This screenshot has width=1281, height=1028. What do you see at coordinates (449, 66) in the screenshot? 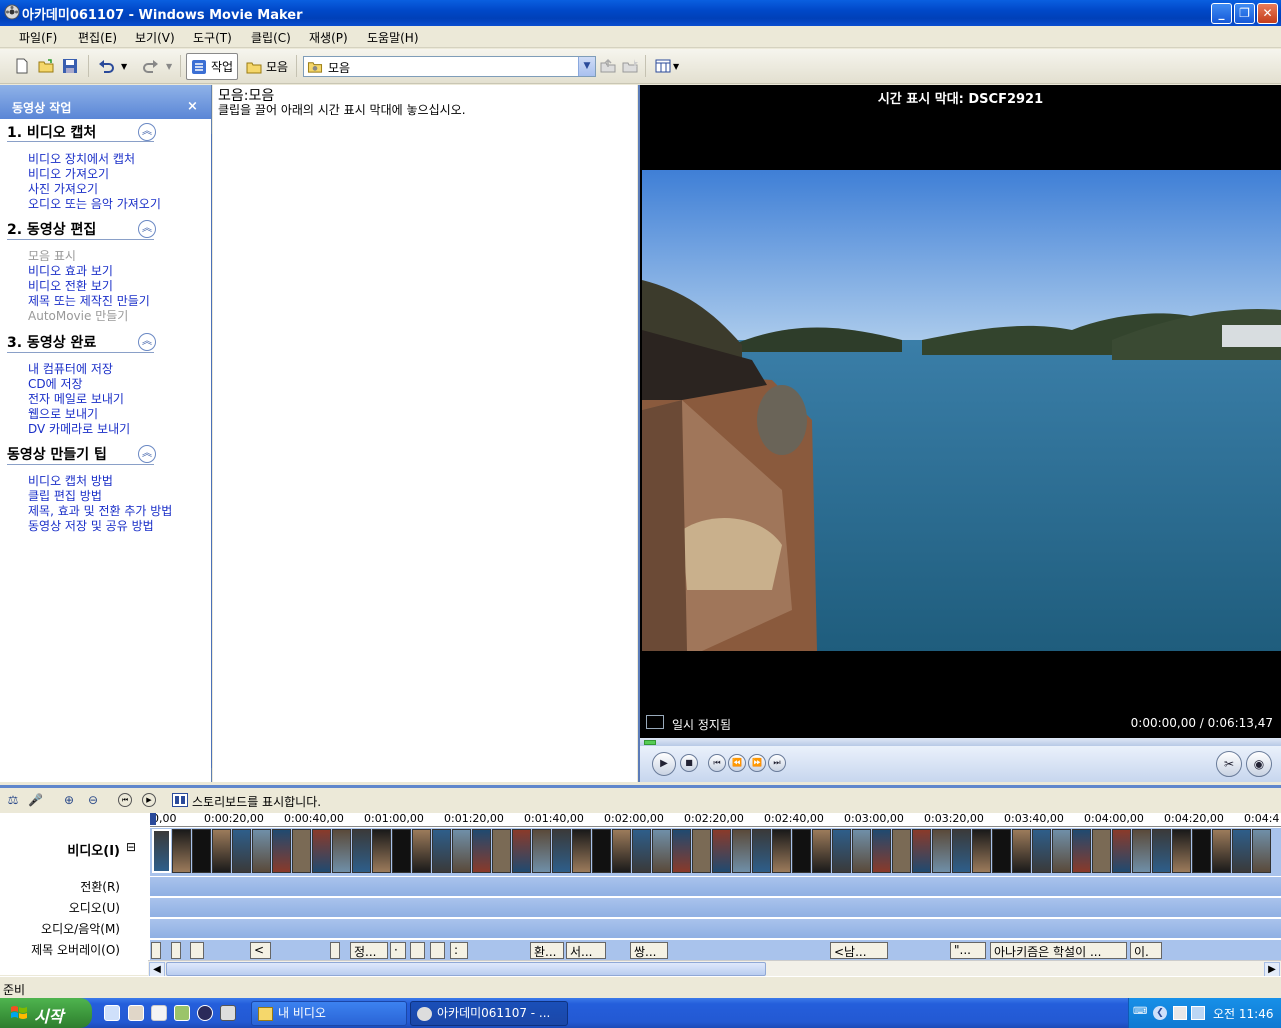
I see `collection-select: 모음 ▼` at bounding box center [449, 66].